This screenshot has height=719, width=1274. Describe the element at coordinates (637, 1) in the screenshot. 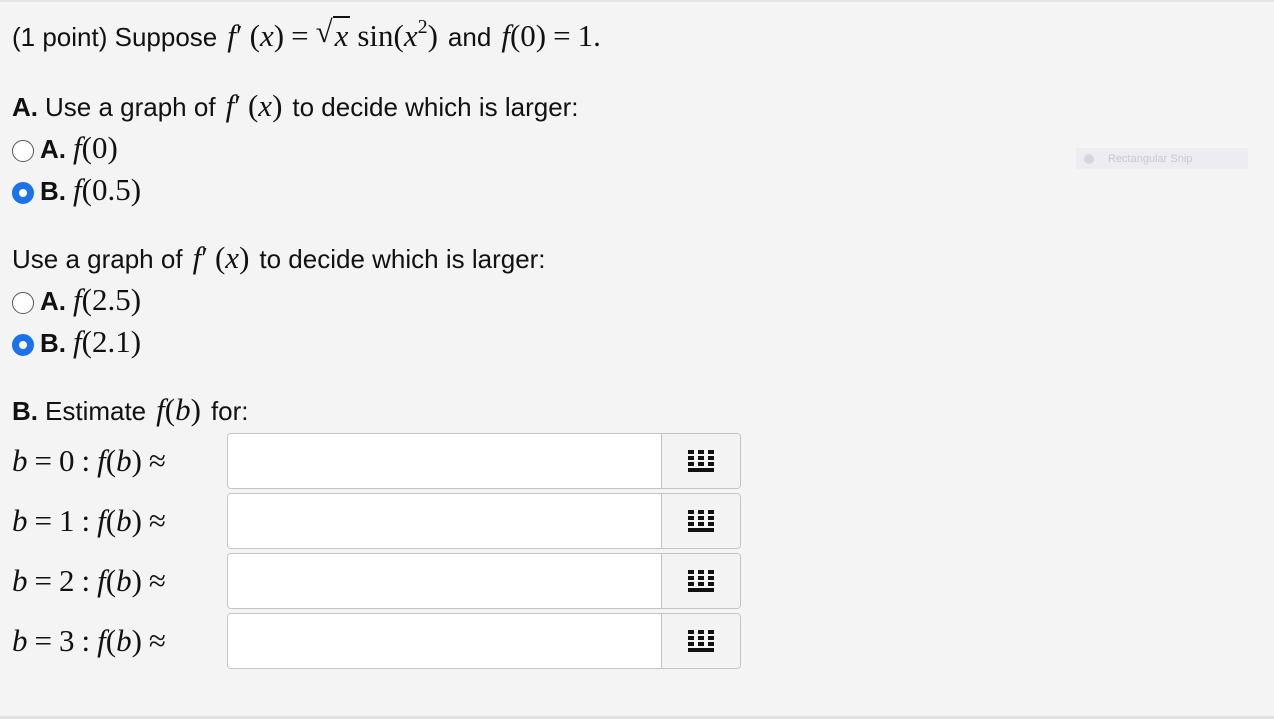

I see `top-divider` at that location.